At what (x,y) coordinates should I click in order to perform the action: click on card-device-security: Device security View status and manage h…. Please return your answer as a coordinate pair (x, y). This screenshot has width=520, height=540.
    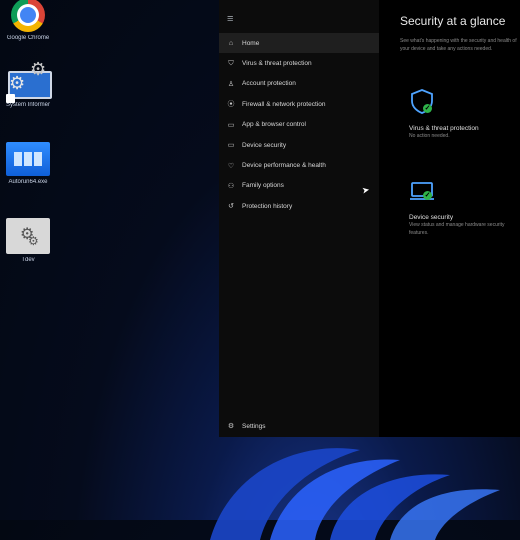
    Looking at the image, I should click on (464, 225).